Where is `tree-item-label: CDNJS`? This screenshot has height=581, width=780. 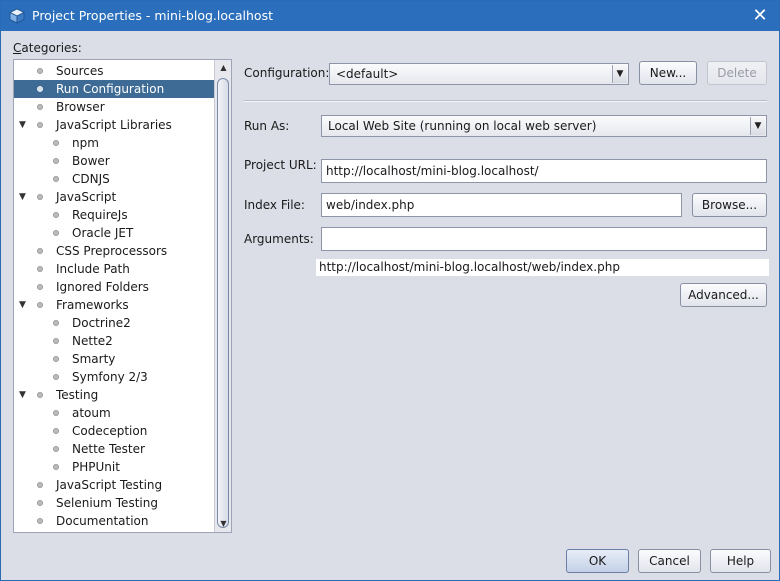 tree-item-label: CDNJS is located at coordinates (91, 179).